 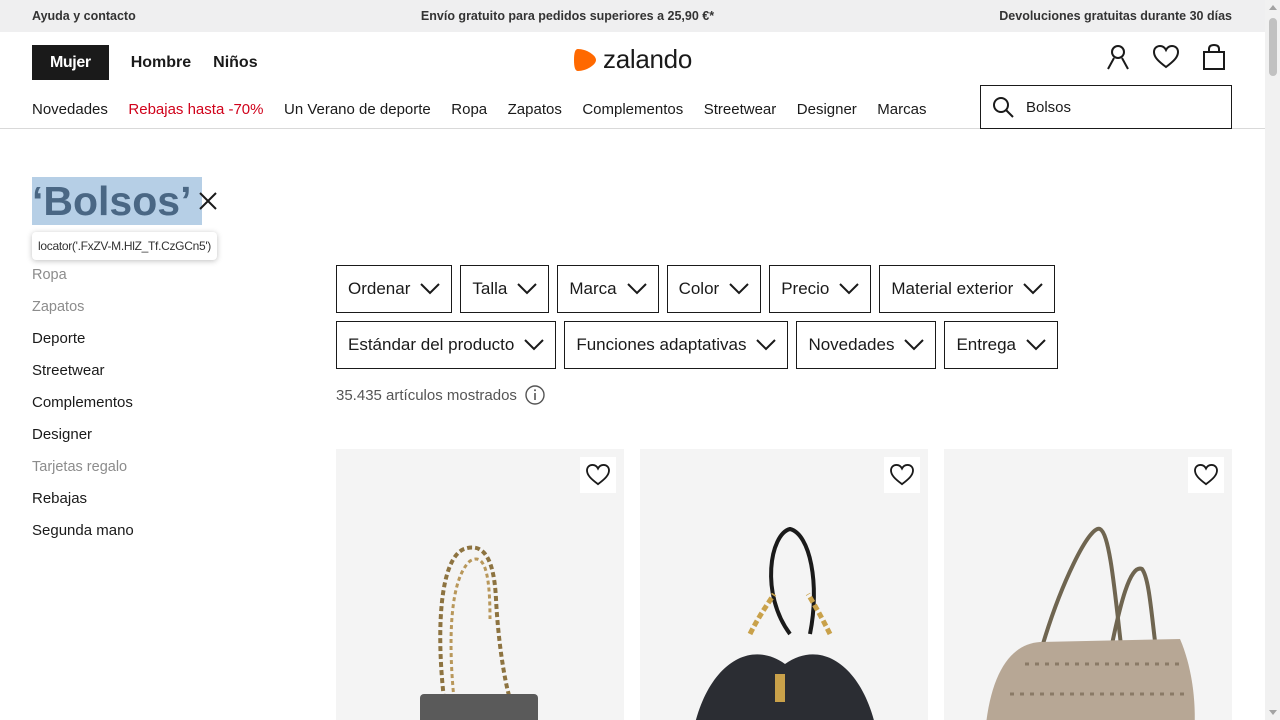 I want to click on gender-tab-mujer: Mujer, so click(x=70, y=62).